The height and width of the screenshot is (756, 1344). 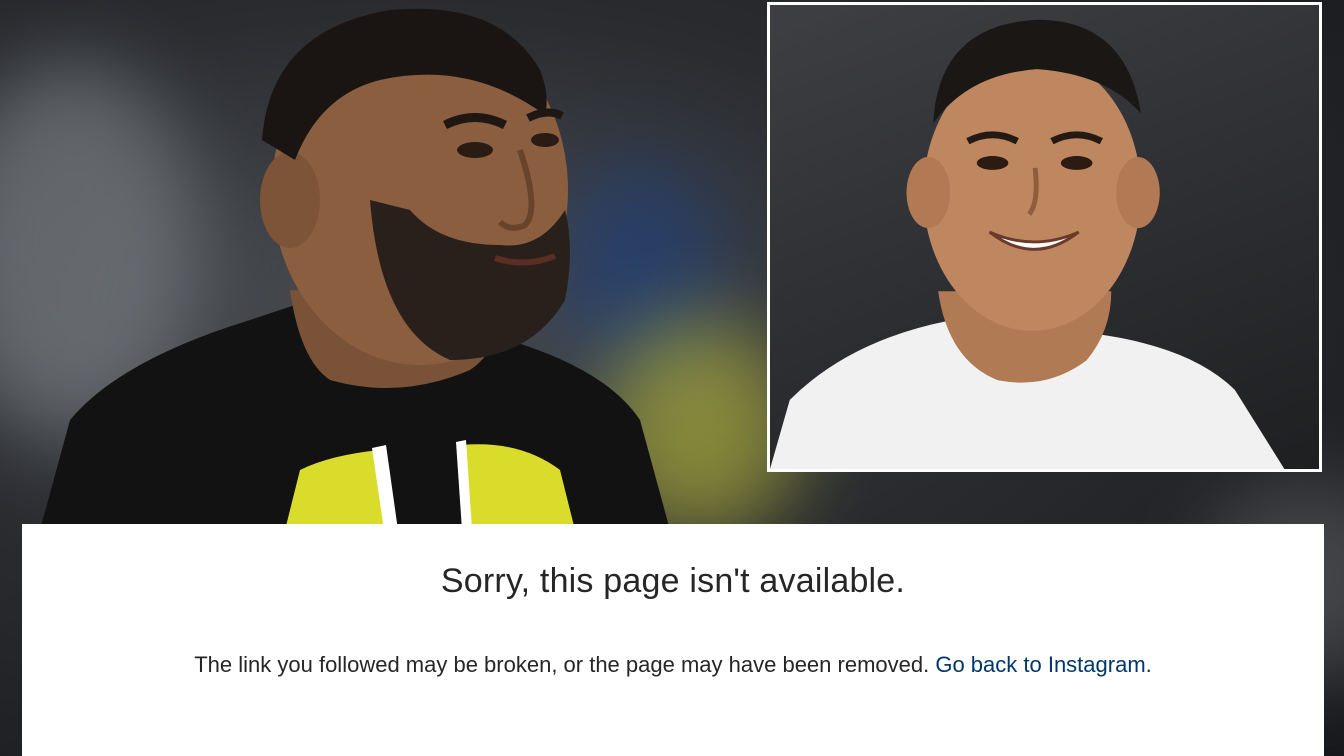 What do you see at coordinates (673, 581) in the screenshot?
I see `error-title: Sorry, this page isn't available.` at bounding box center [673, 581].